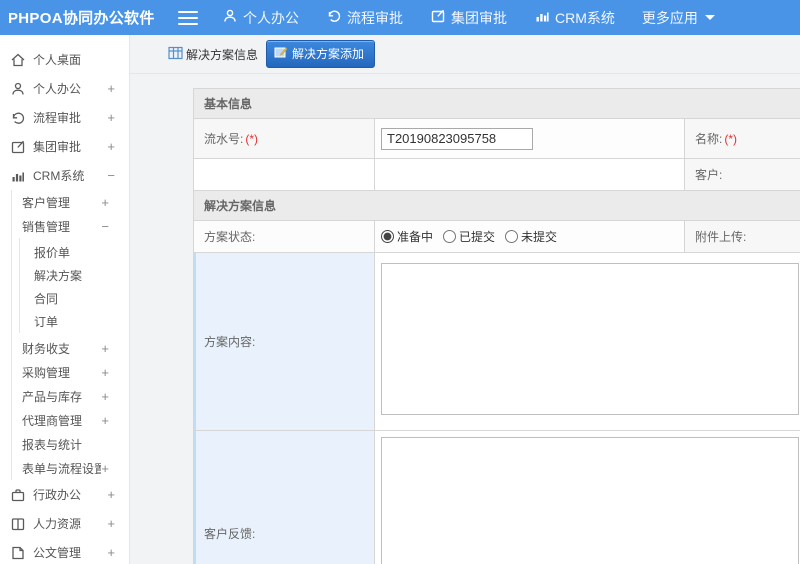 The width and height of the screenshot is (800, 564). Describe the element at coordinates (64, 146) in the screenshot. I see `sidebar-item-group-approval: 集团审批 +` at that location.